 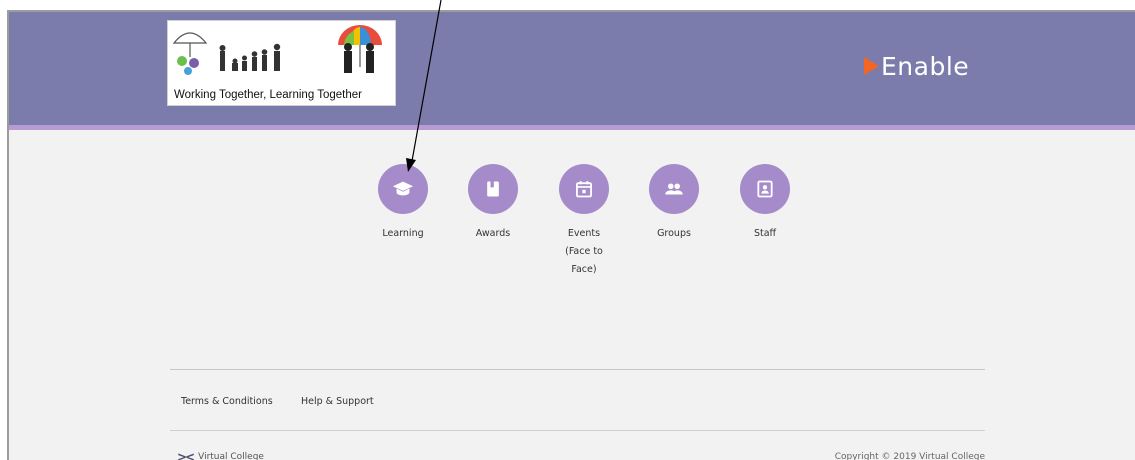 I want to click on brand-name: Enable, so click(x=925, y=66).